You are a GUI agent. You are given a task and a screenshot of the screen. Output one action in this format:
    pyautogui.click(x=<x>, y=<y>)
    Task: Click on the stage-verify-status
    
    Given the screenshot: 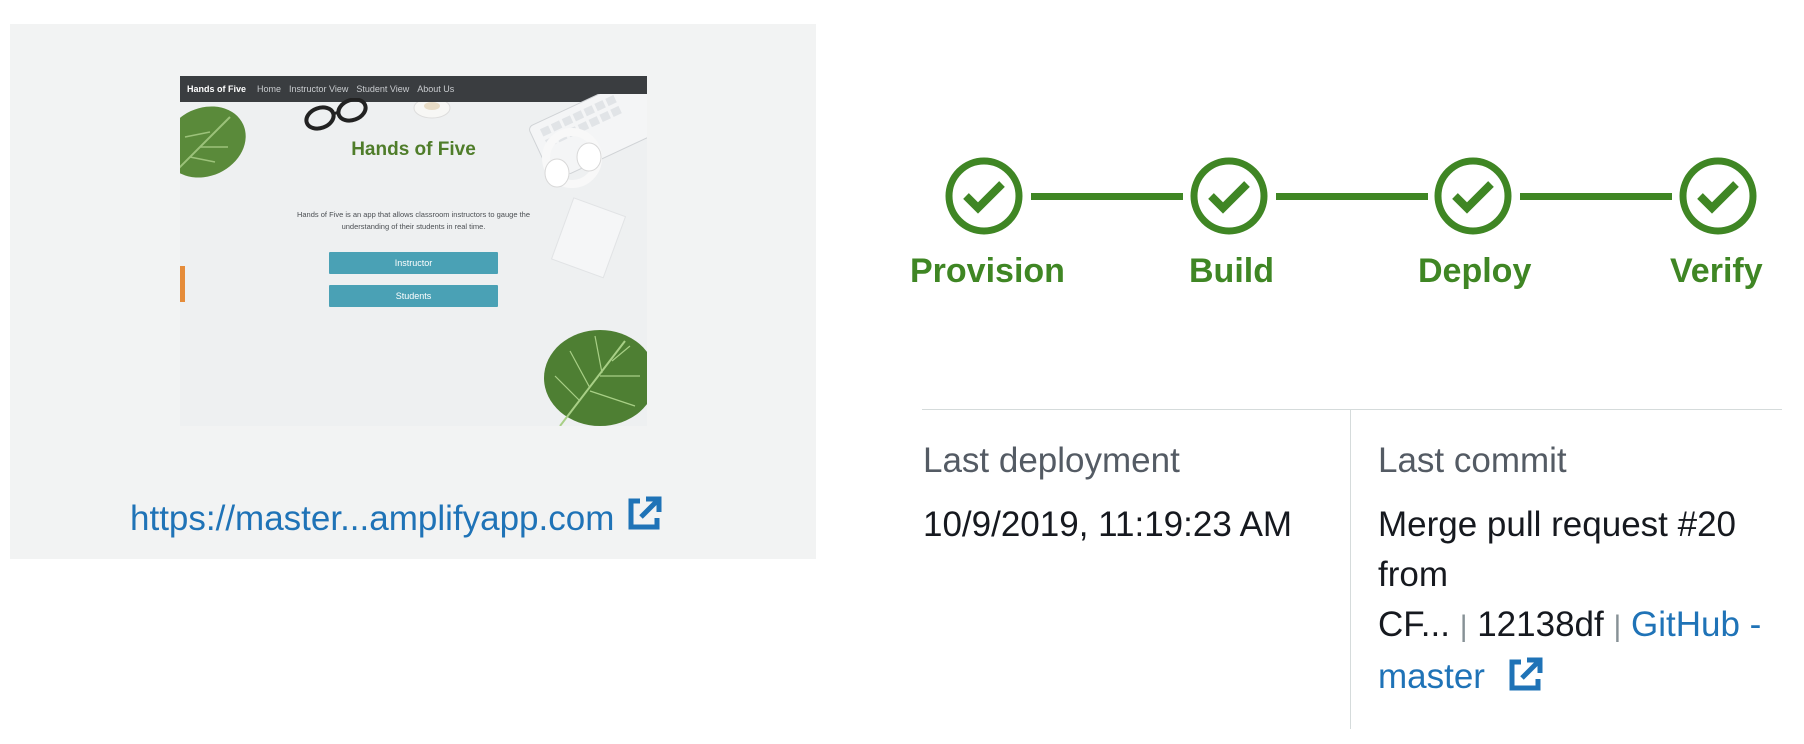 What is the action you would take?
    pyautogui.click(x=1718, y=196)
    